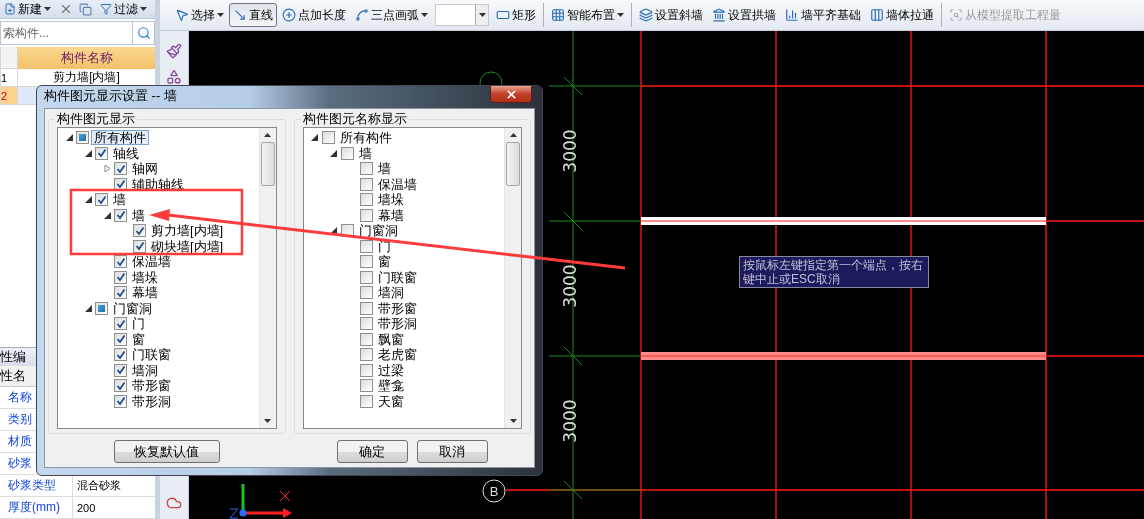  Describe the element at coordinates (9, 78) in the screenshot. I see `row-number: 1` at that location.